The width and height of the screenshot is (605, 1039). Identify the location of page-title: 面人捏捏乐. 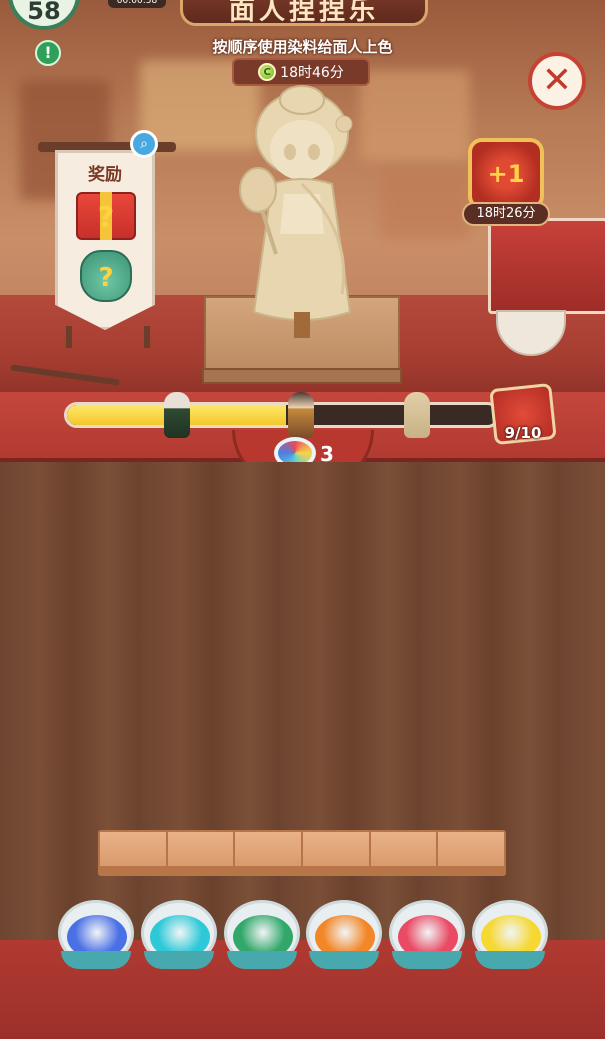
(304, 13).